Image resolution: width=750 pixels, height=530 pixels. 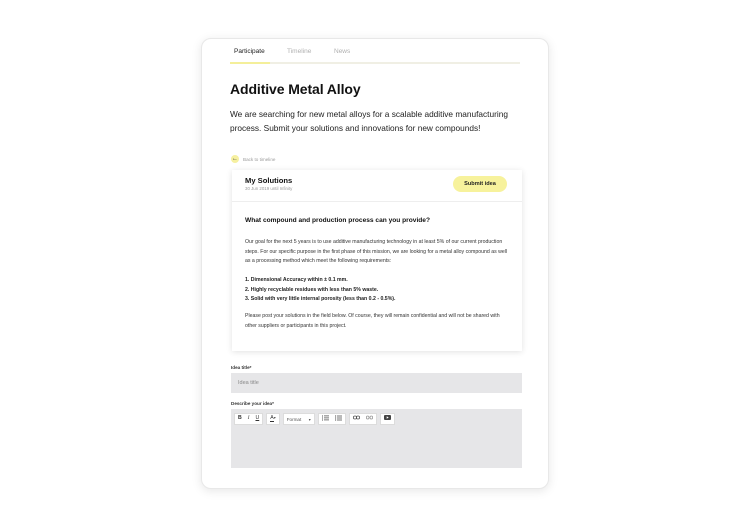 I want to click on italic-button: I, so click(x=249, y=418).